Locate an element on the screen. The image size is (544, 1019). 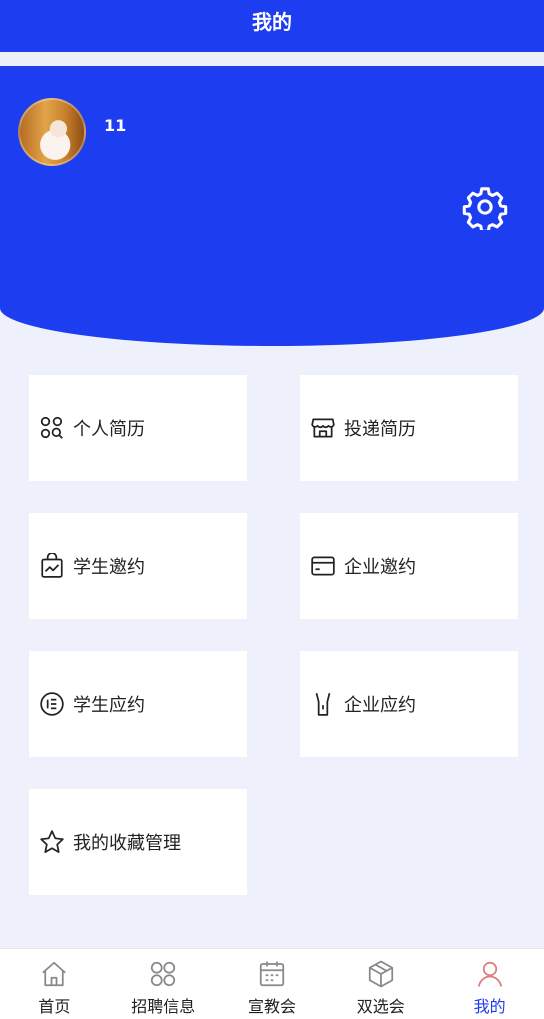
tab-label: 首页 is located at coordinates (54, 1006).